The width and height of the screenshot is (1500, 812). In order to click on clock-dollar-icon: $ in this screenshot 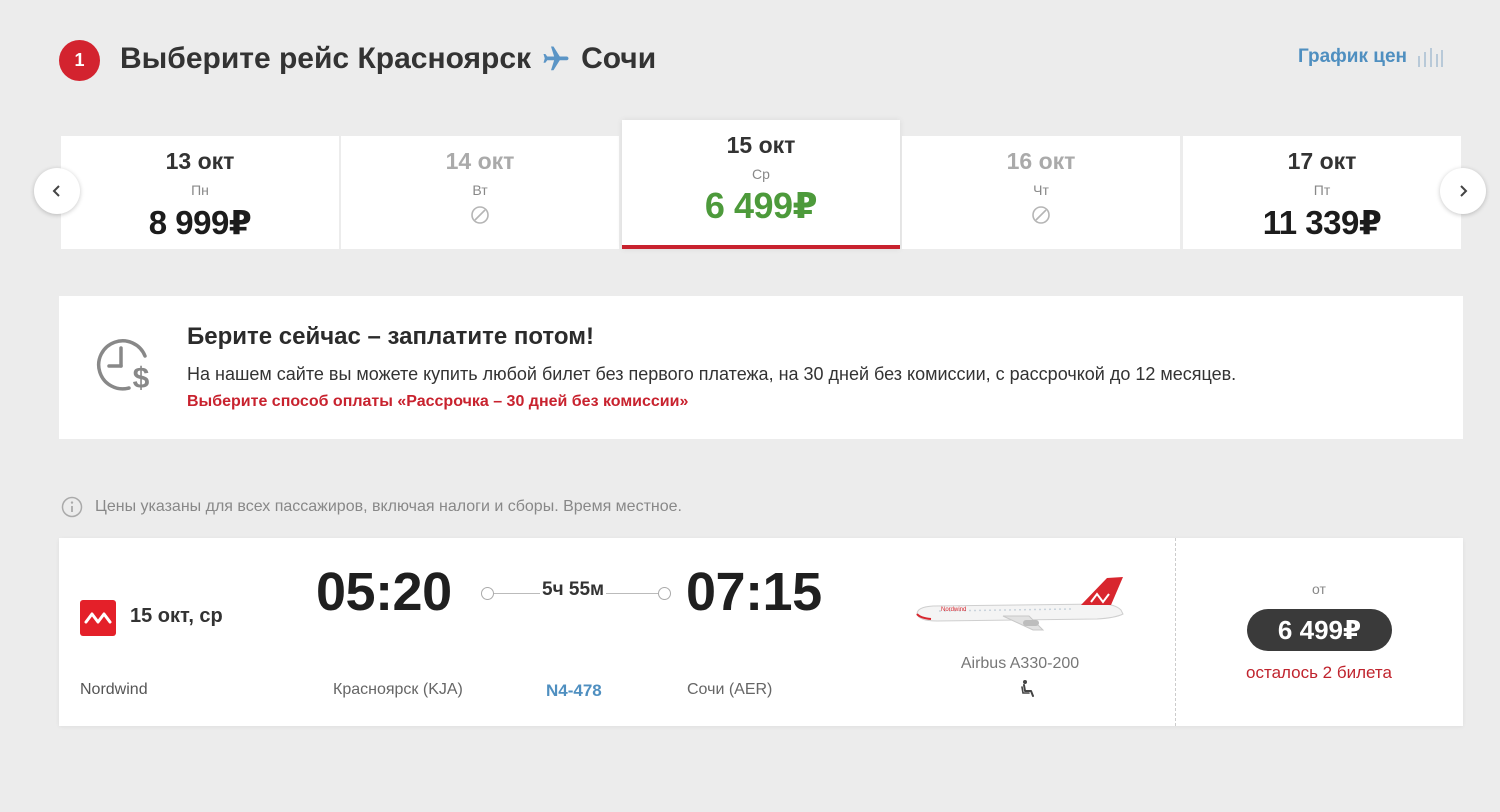, I will do `click(123, 367)`.